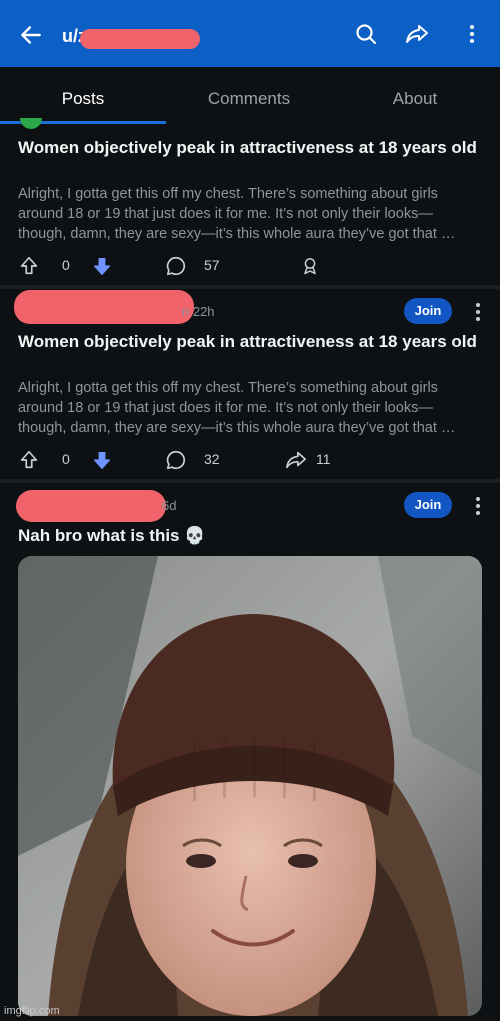  I want to click on profile-tabs: Posts Comments About, so click(250, 96).